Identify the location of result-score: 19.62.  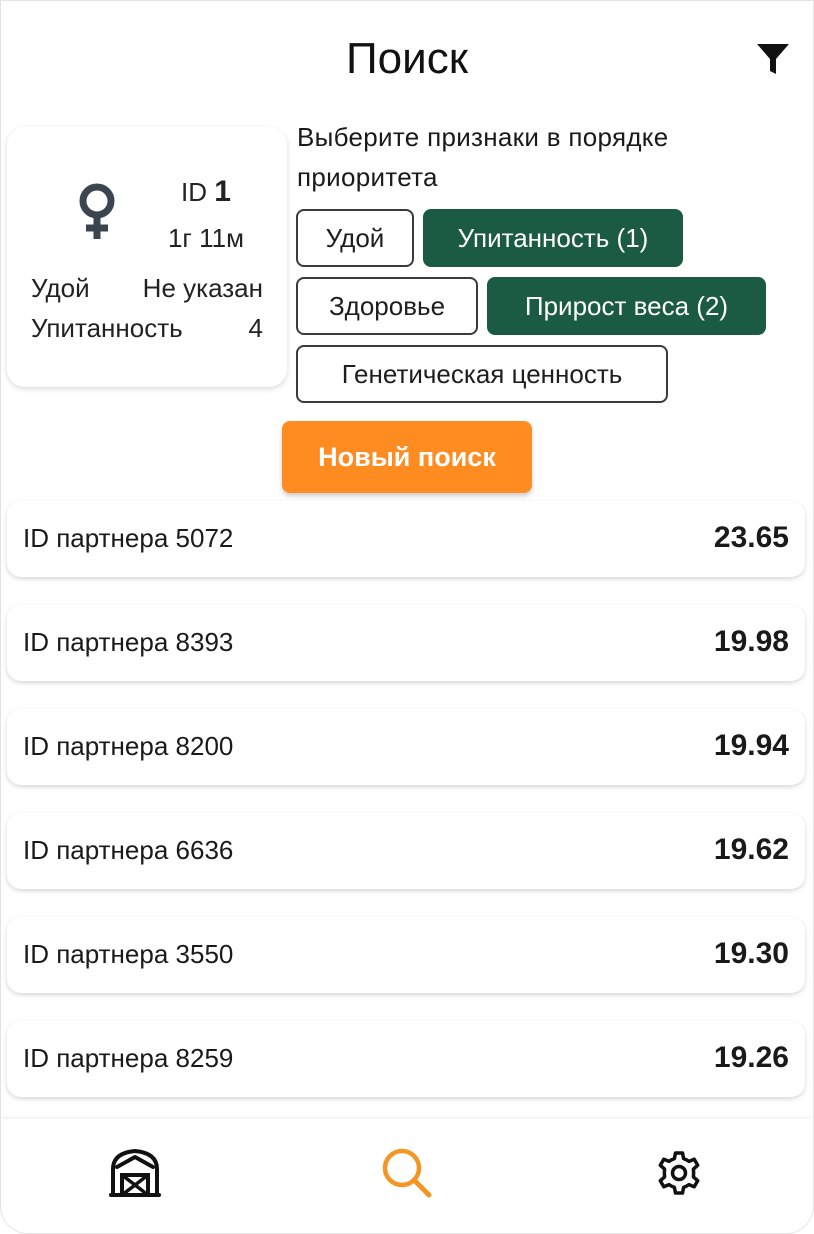
(751, 849).